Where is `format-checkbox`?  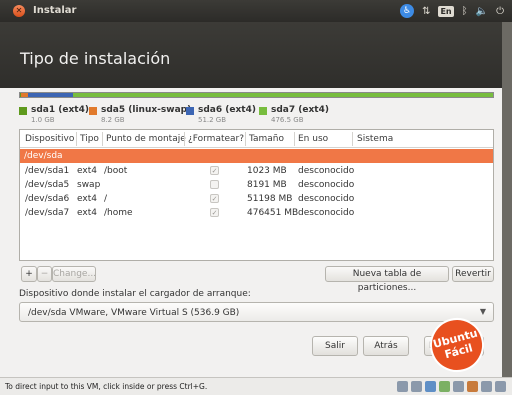 format-checkbox is located at coordinates (214, 184).